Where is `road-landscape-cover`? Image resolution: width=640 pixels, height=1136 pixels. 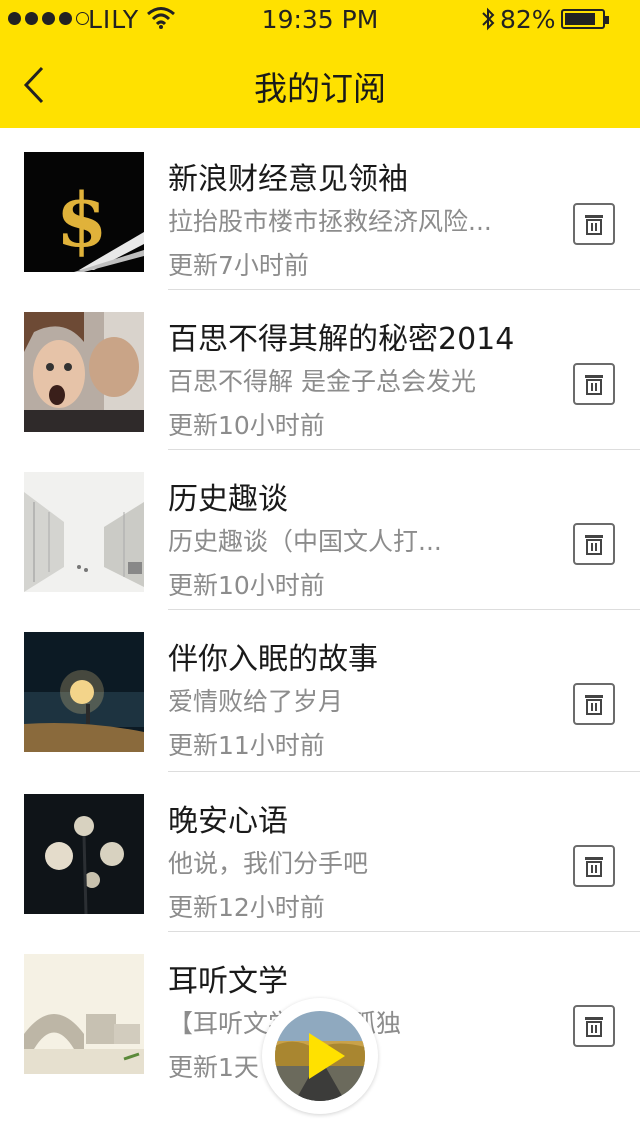 road-landscape-cover is located at coordinates (320, 1056).